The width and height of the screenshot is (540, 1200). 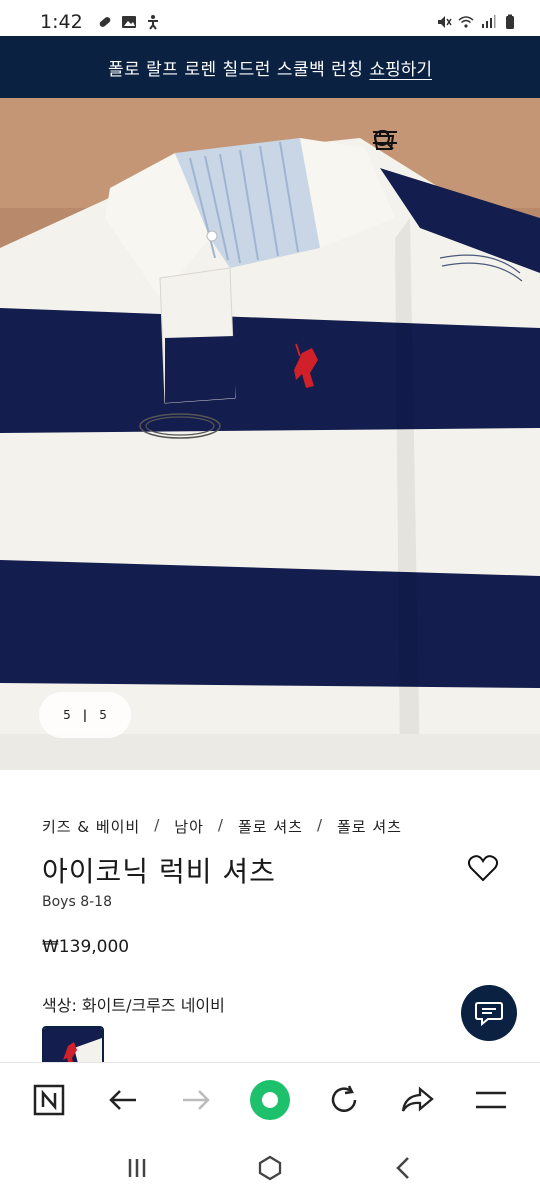 What do you see at coordinates (369, 826) in the screenshot?
I see `breadcrumb-item-polo-shirts-current: 폴로 셔츠` at bounding box center [369, 826].